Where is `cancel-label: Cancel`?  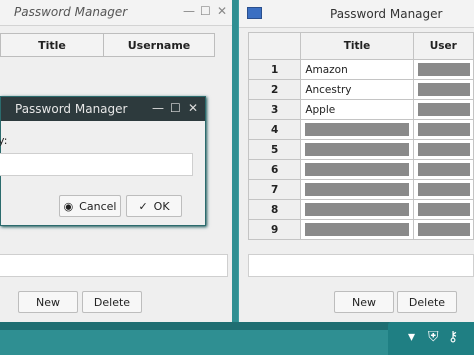 cancel-label: Cancel is located at coordinates (98, 206).